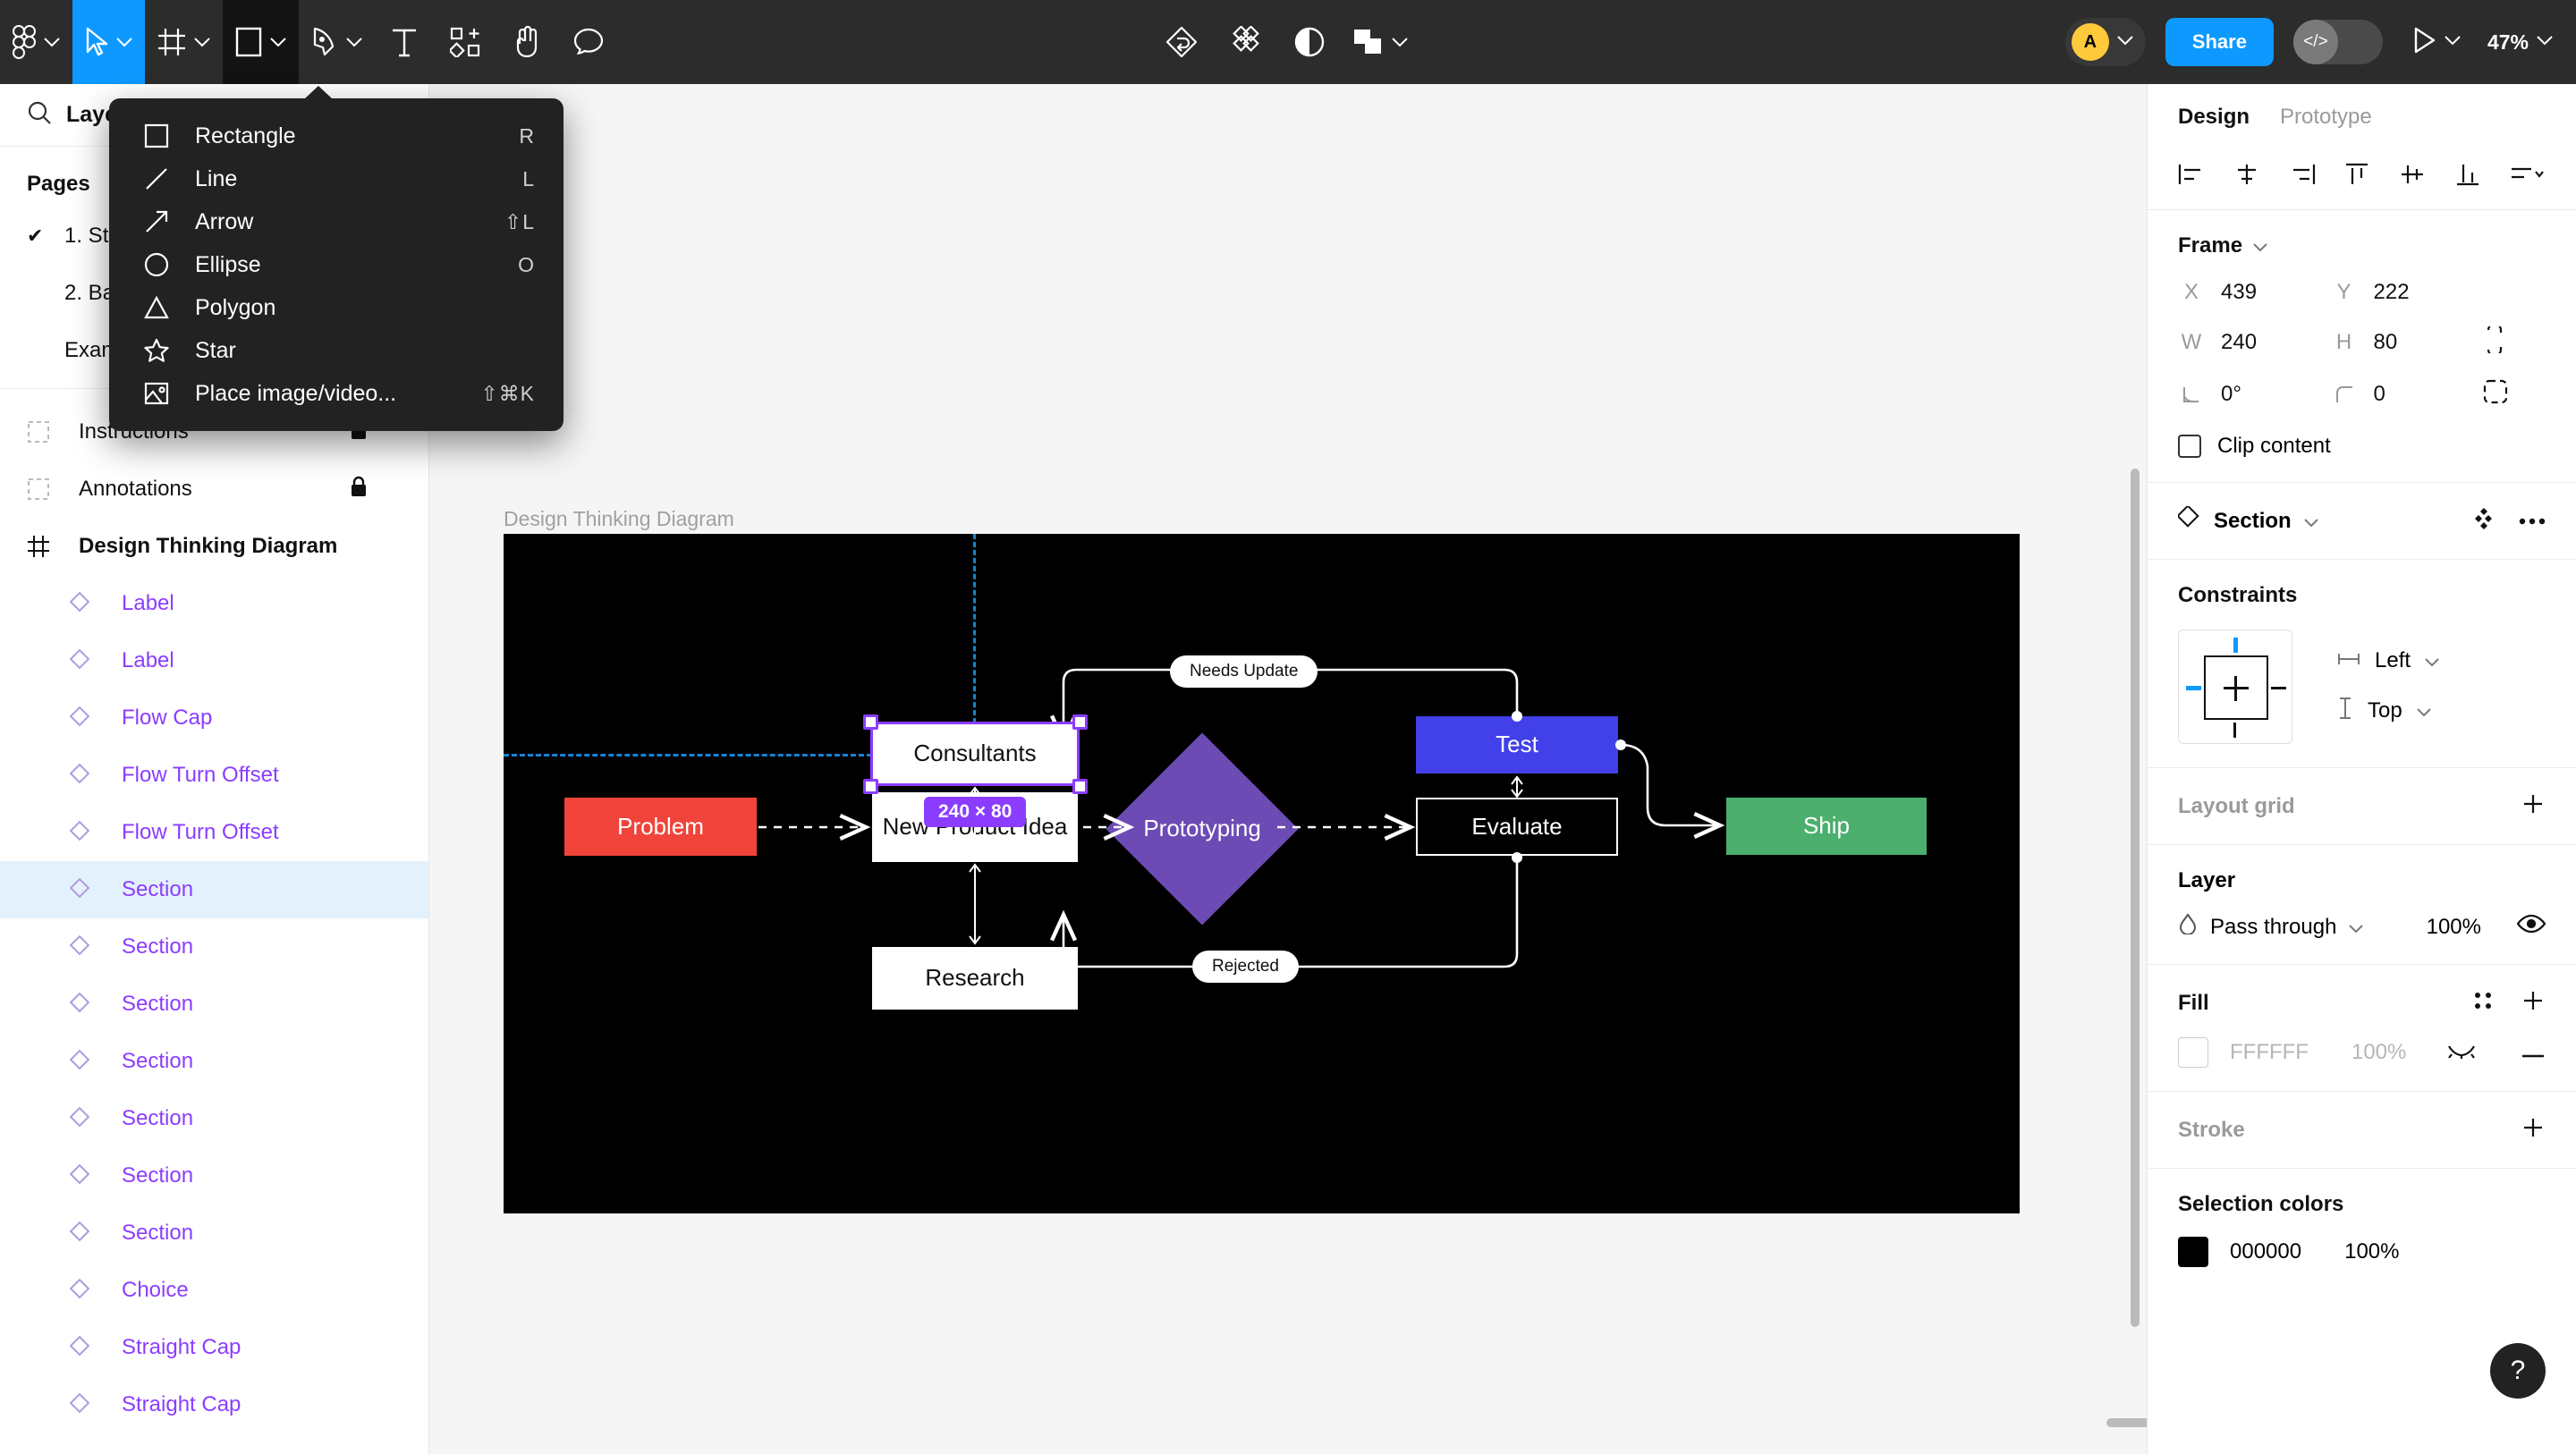 The height and width of the screenshot is (1454, 2576). Describe the element at coordinates (36, 42) in the screenshot. I see `figma-menu-button` at that location.